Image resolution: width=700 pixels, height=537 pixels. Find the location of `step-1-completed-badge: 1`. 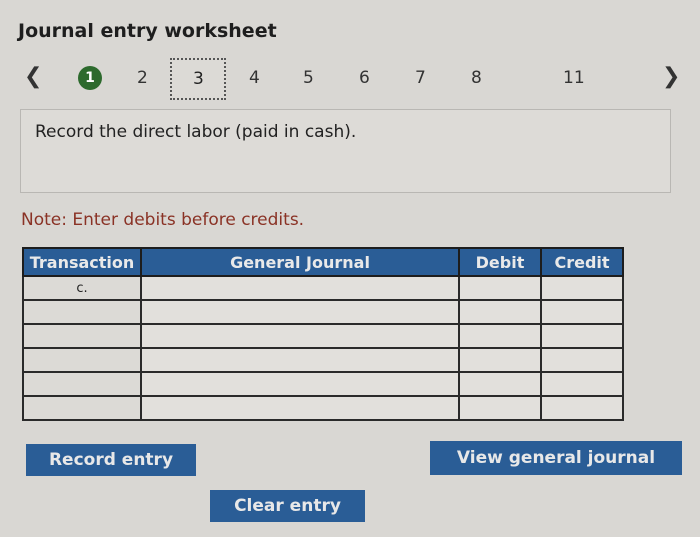

step-1-completed-badge: 1 is located at coordinates (90, 78).